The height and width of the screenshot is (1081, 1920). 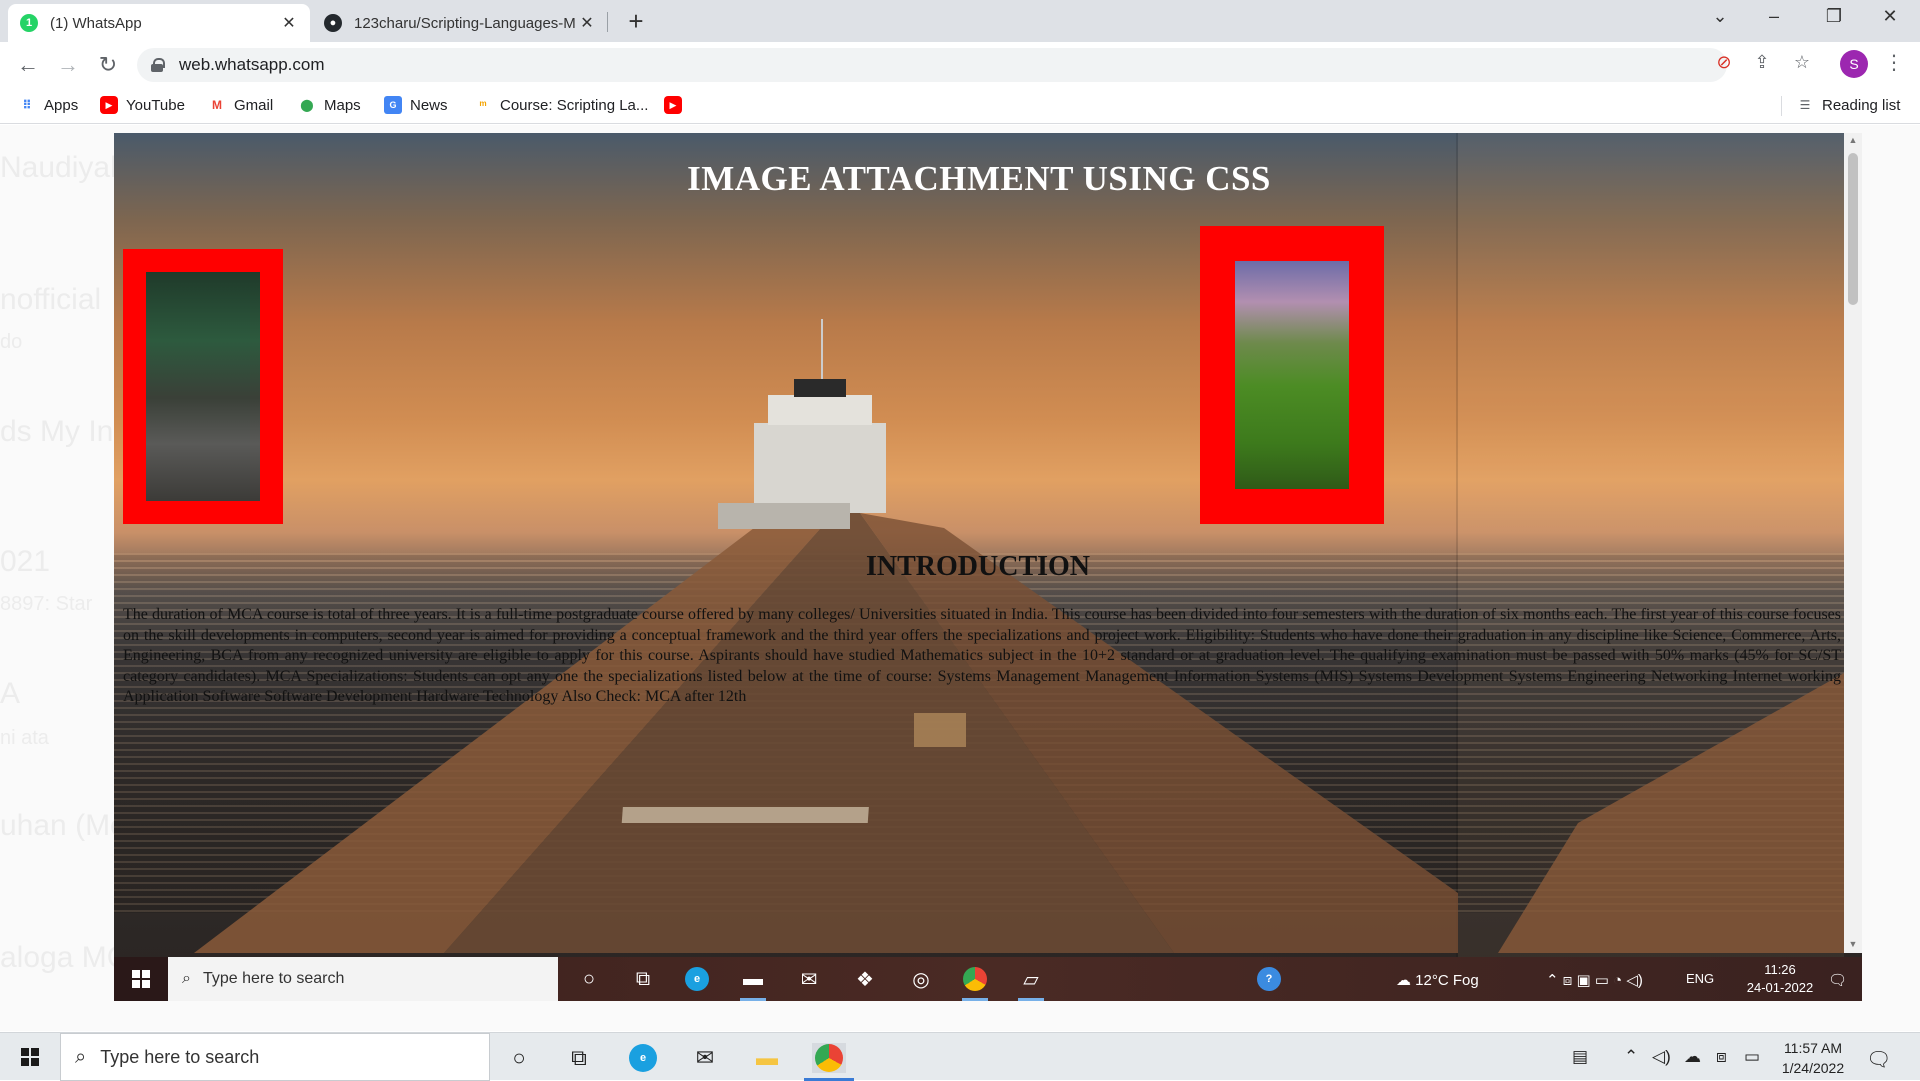 I want to click on github-icon: ●, so click(x=333, y=23).